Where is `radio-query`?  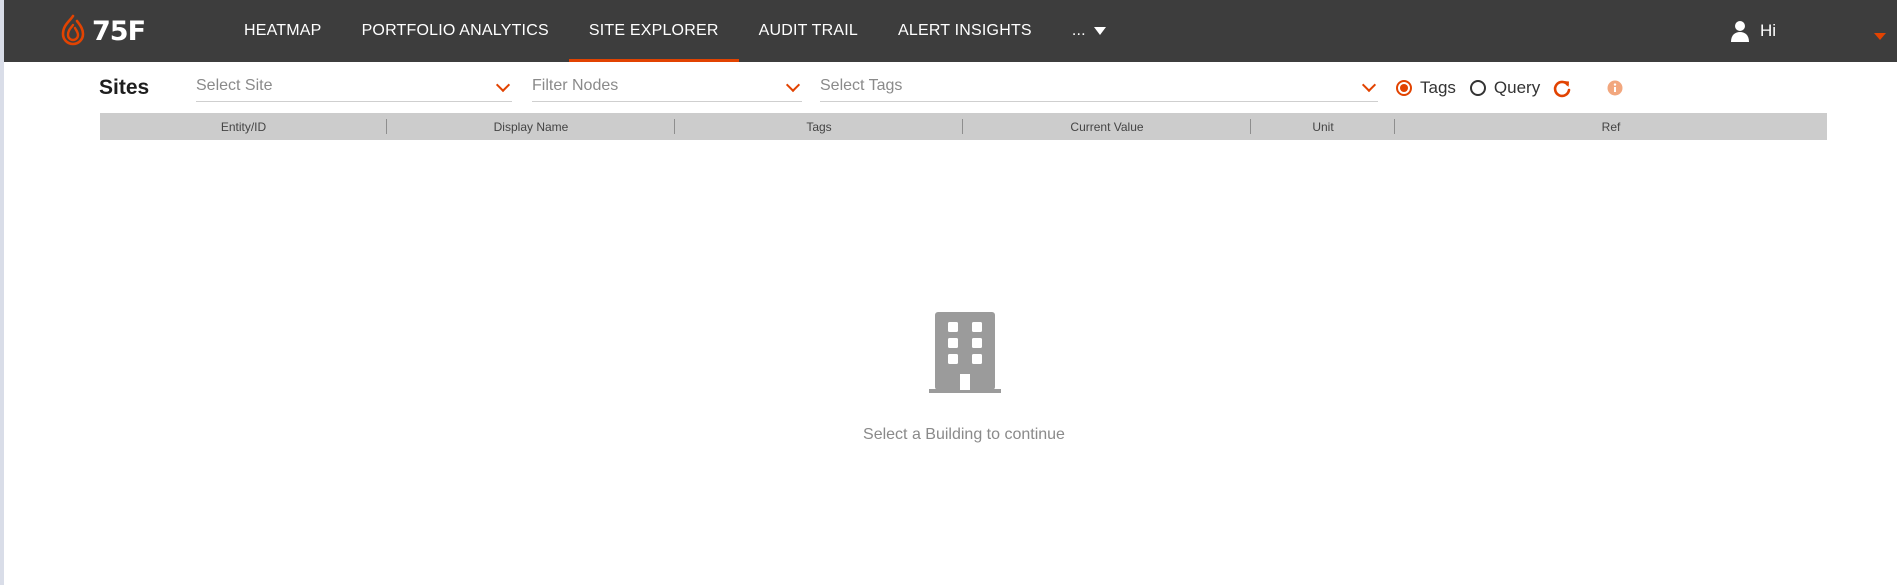 radio-query is located at coordinates (1477, 88).